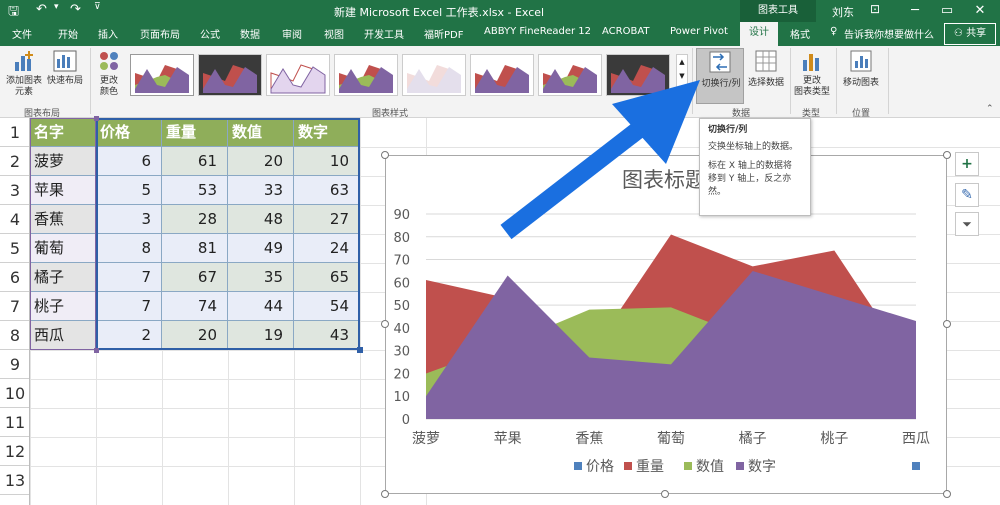 This screenshot has height=505, width=1000. I want to click on chart-filters-button: ⏷, so click(967, 224).